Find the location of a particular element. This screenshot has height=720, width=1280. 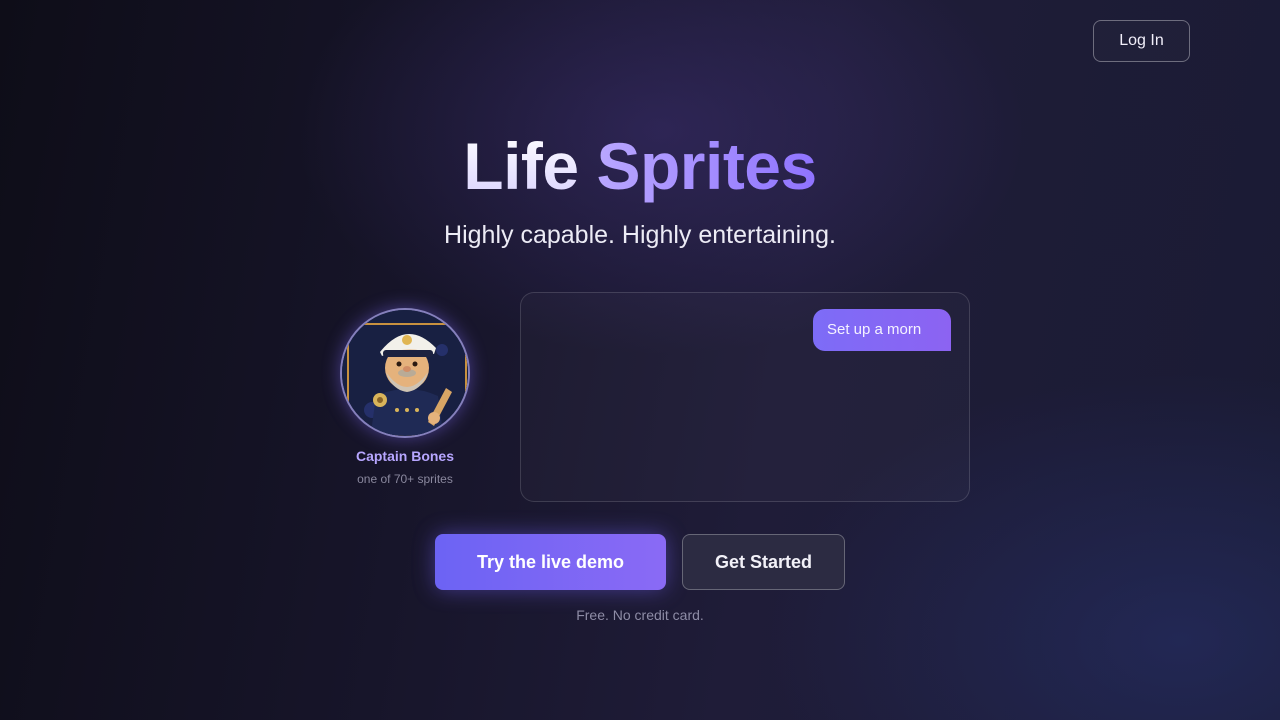

sprite-avatar is located at coordinates (405, 373).